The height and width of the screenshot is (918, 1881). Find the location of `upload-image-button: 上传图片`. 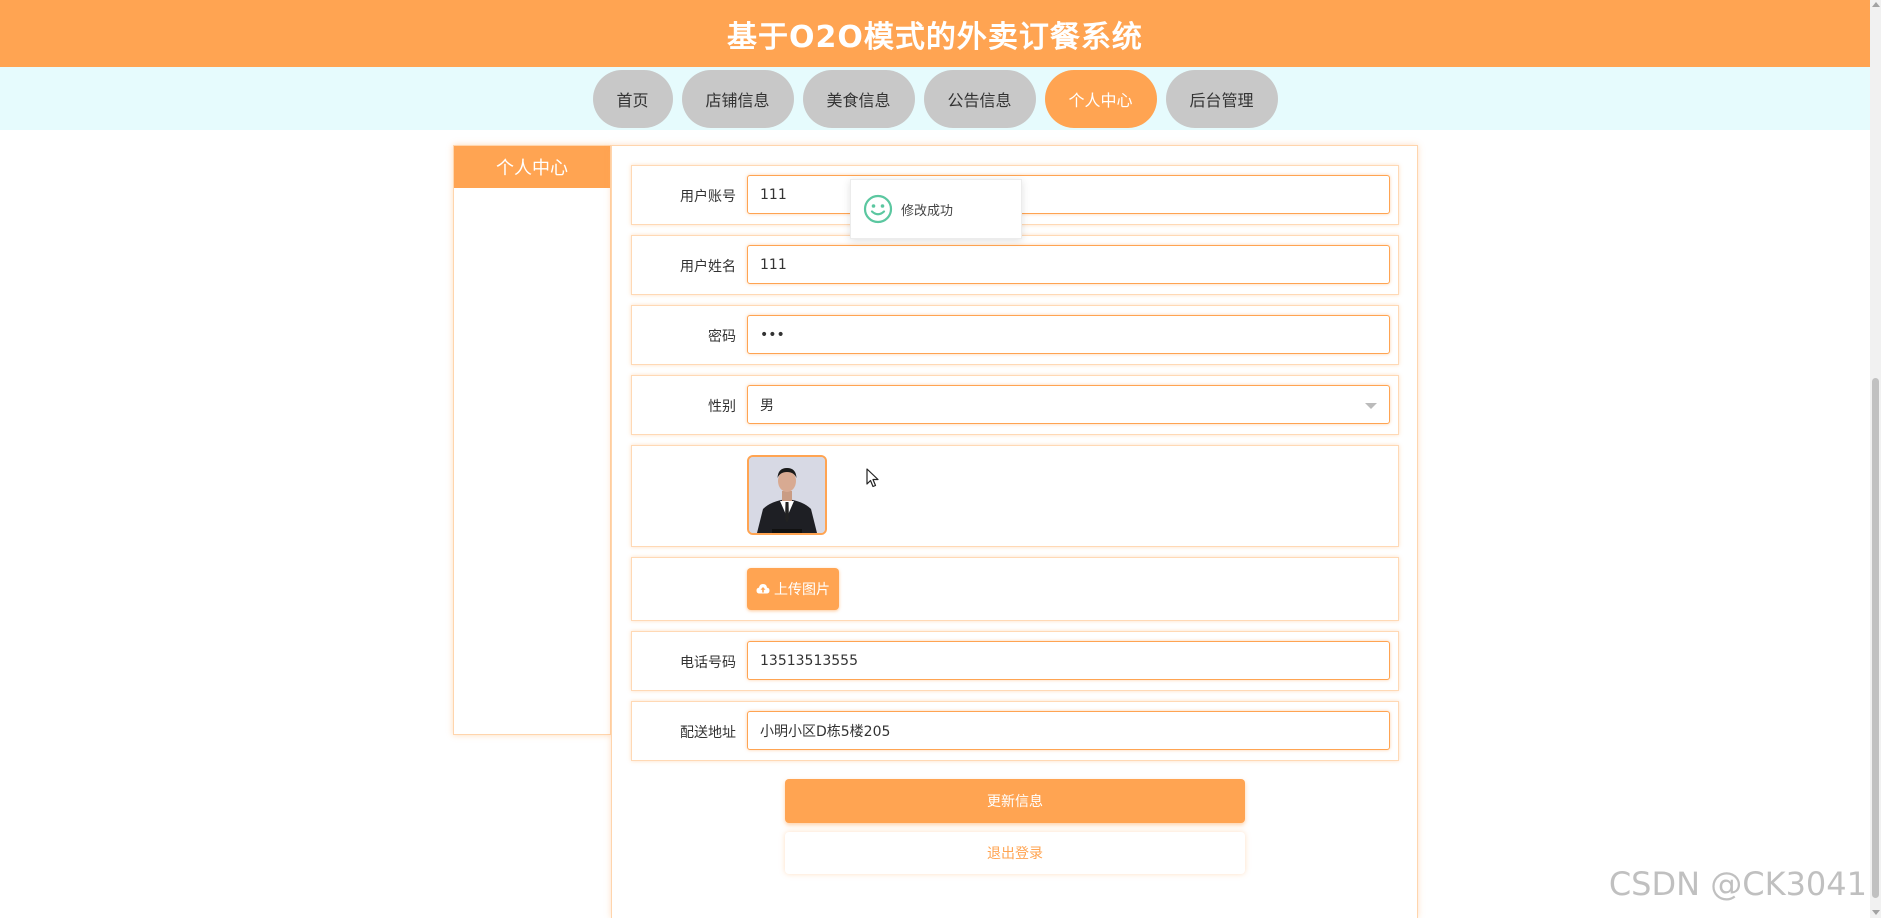

upload-image-button: 上传图片 is located at coordinates (793, 589).